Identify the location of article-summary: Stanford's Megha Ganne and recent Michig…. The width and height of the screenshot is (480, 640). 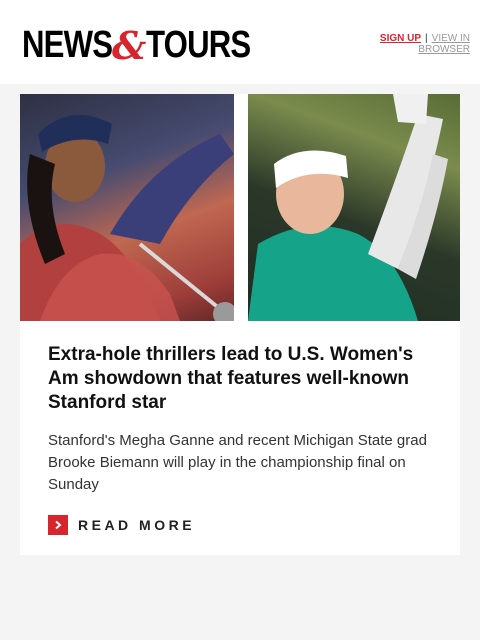
(237, 462).